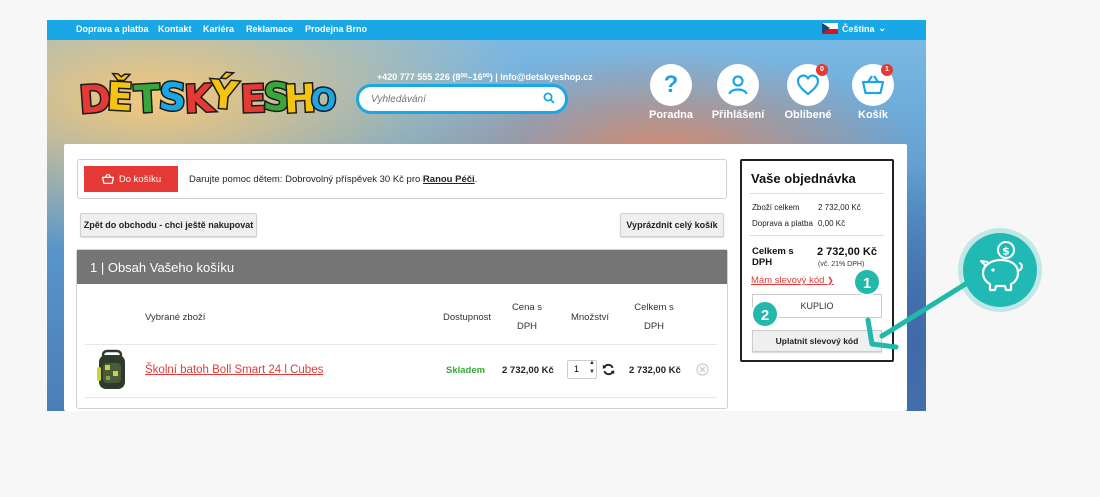 Image resolution: width=1100 pixels, height=497 pixels. I want to click on chevron-down-icon: ⌄, so click(882, 28).